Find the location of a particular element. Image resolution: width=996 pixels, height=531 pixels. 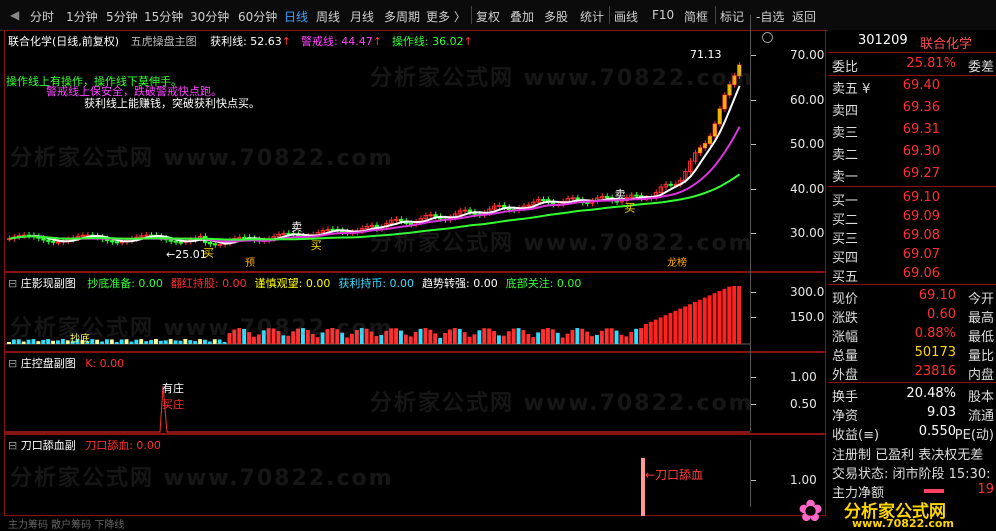

toolbar-item-13: 多股 is located at coordinates (556, 16).